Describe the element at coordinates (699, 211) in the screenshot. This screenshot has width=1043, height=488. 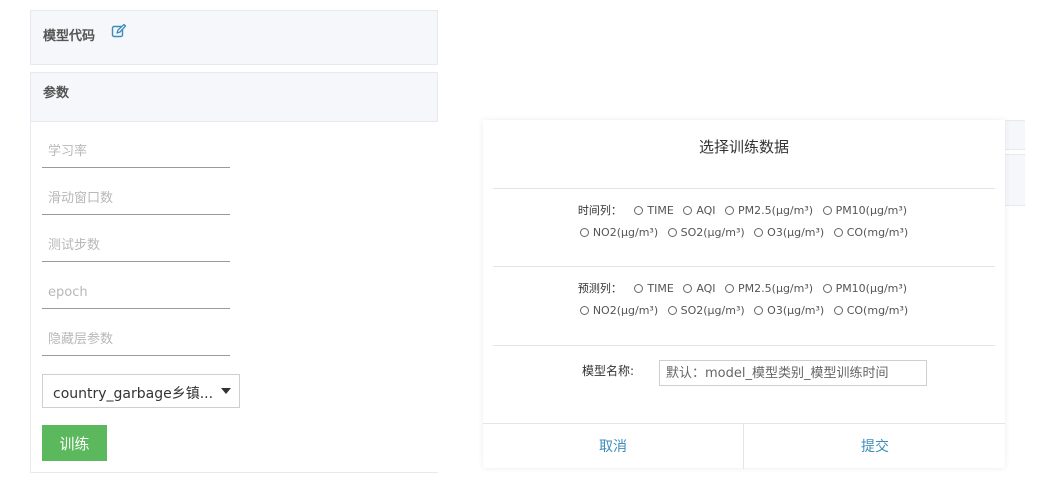
I see `time-radio-aqi: AQI` at that location.